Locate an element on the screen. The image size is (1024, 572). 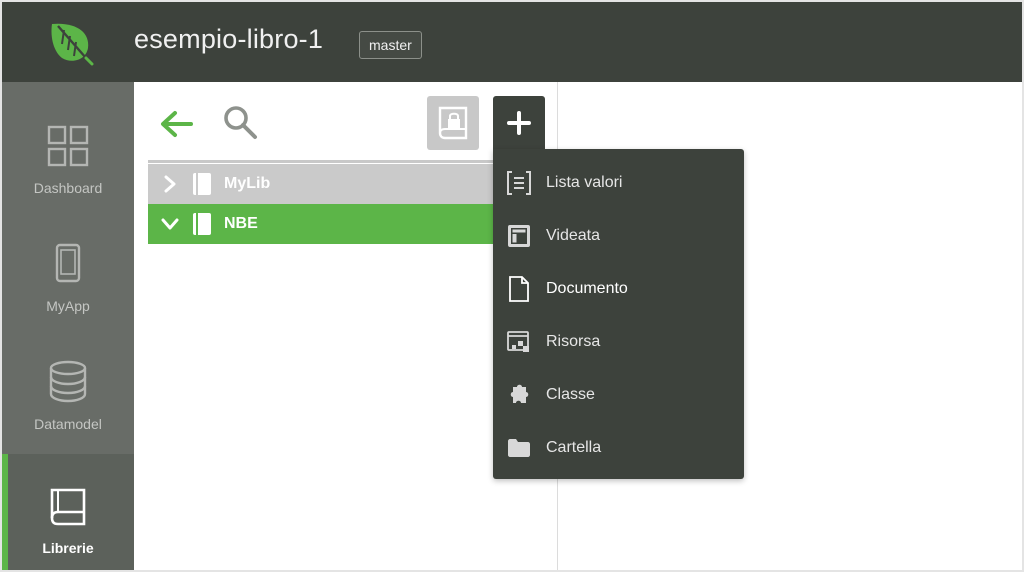
folder-icon is located at coordinates (519, 448).